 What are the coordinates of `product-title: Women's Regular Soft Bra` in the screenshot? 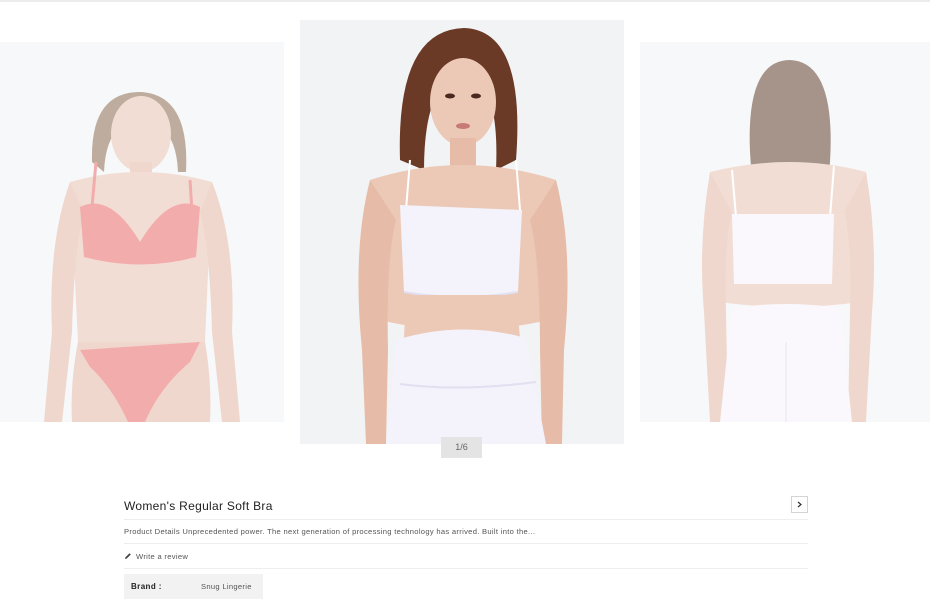 It's located at (198, 506).